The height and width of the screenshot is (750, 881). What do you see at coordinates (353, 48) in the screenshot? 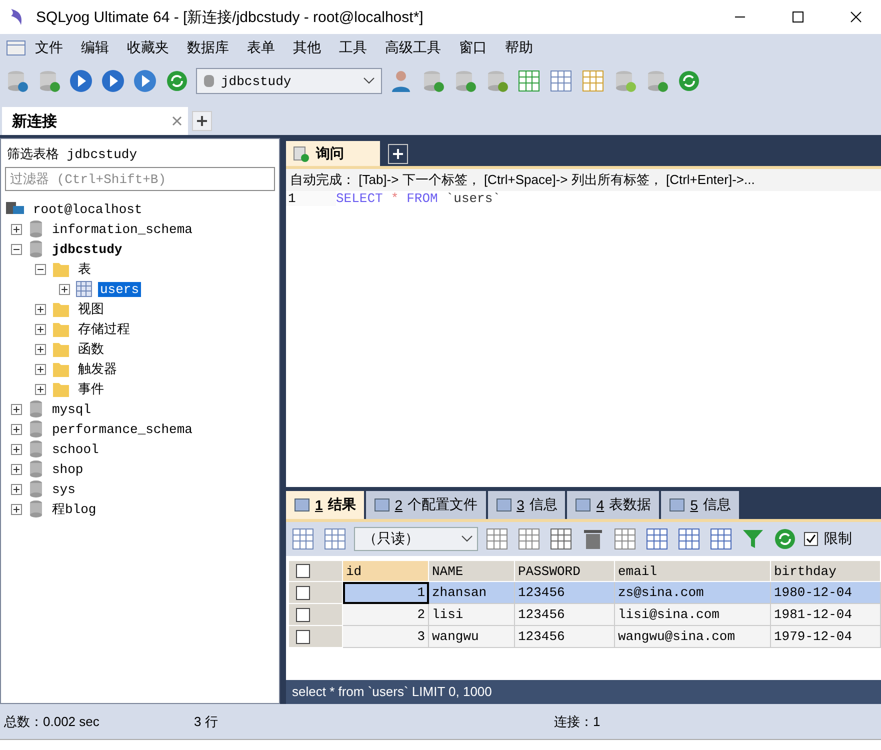
I see `menu-item: 工具` at bounding box center [353, 48].